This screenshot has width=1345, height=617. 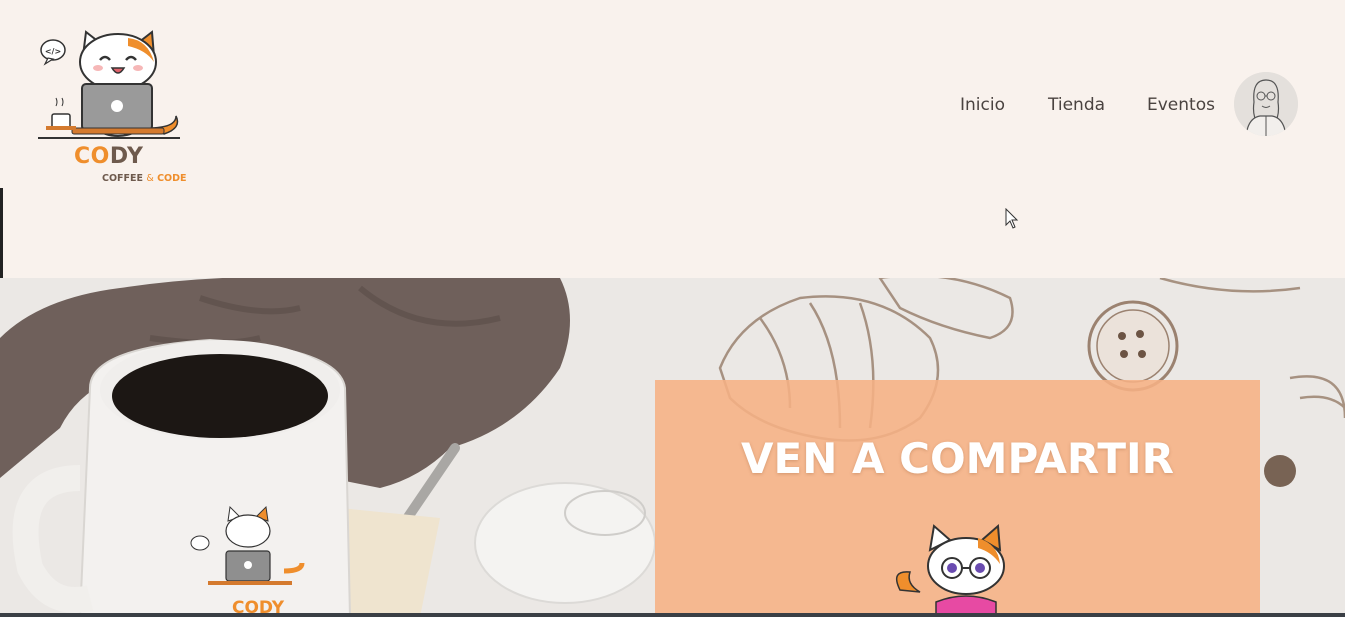 What do you see at coordinates (172, 178) in the screenshot?
I see `tagline-code: CODE` at bounding box center [172, 178].